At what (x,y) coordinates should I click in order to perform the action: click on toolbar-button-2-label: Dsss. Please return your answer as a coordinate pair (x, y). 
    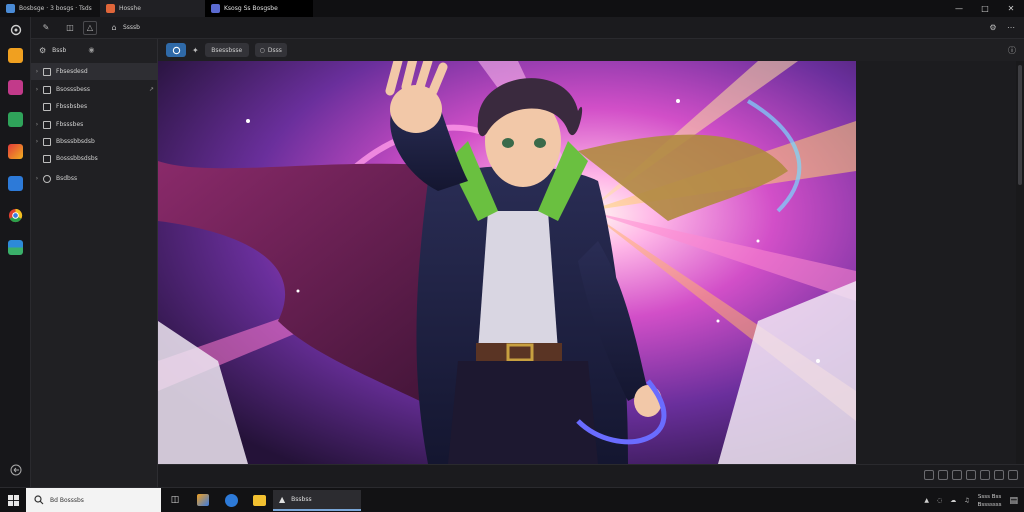
    Looking at the image, I should click on (274, 50).